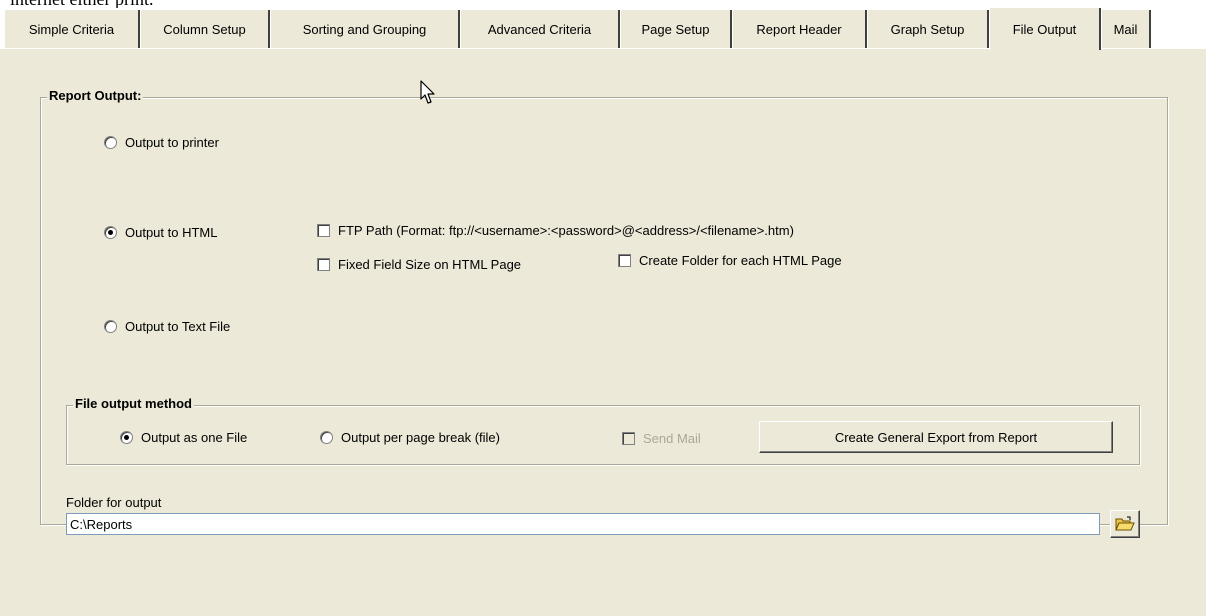  I want to click on tab-report-header: Report Header, so click(799, 29).